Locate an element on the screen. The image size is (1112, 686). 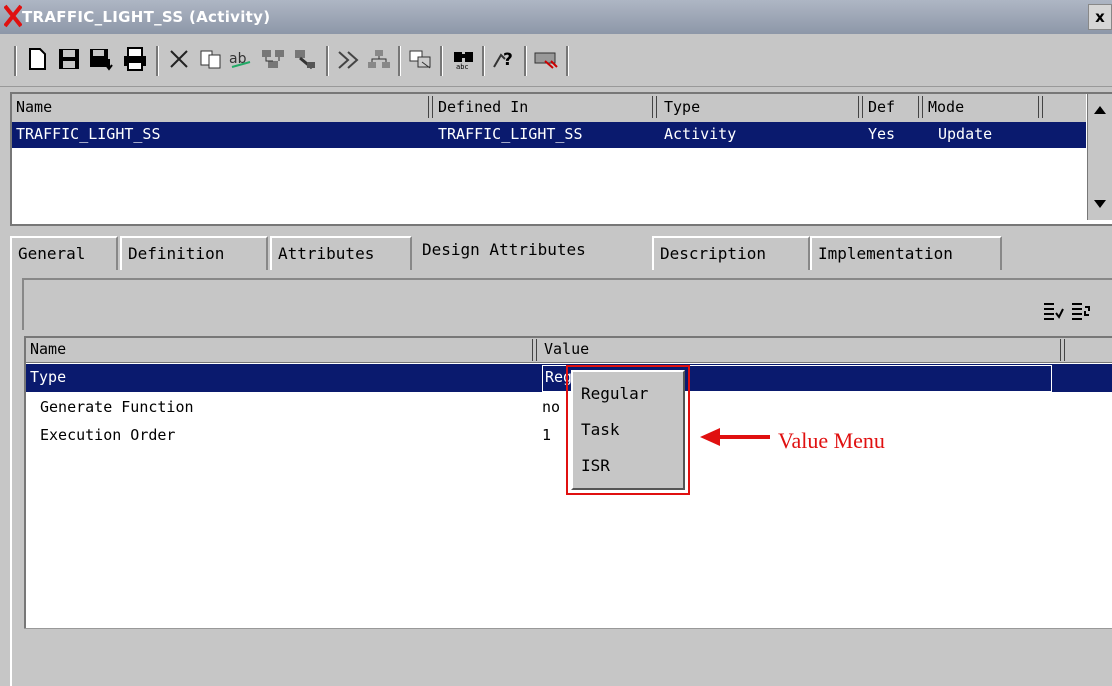
row-def: Yes is located at coordinates (882, 134).